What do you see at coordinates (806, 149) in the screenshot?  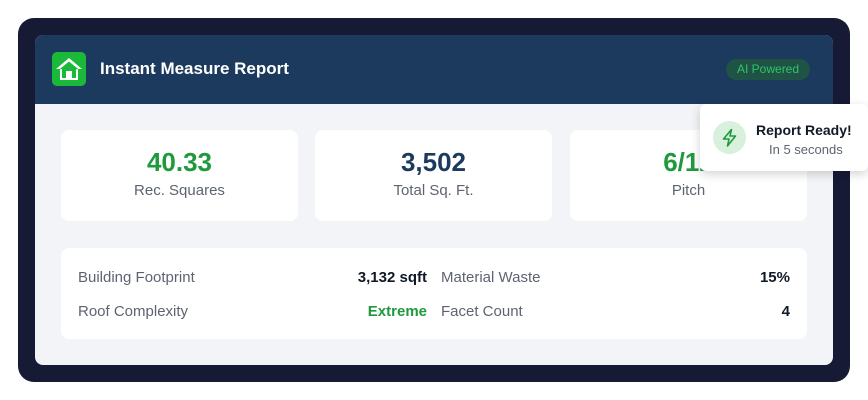 I see `toast-subtitle: In 5 seconds` at bounding box center [806, 149].